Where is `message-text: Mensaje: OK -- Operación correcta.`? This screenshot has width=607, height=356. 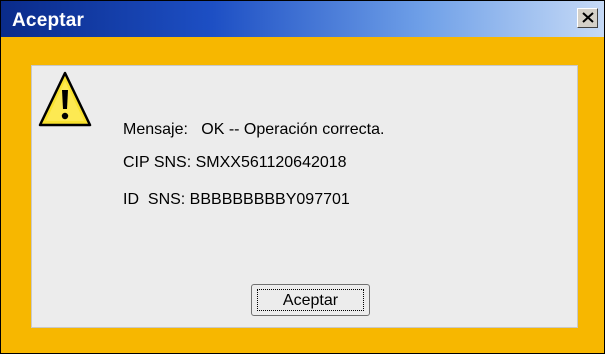
message-text: Mensaje: OK -- Operación correcta. is located at coordinates (254, 129).